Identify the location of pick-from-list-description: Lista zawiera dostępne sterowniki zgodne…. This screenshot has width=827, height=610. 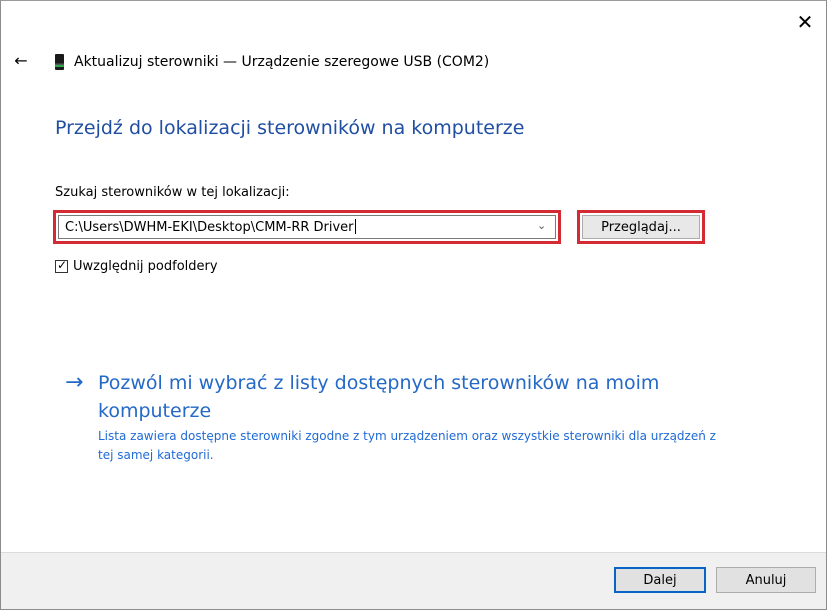
(407, 445).